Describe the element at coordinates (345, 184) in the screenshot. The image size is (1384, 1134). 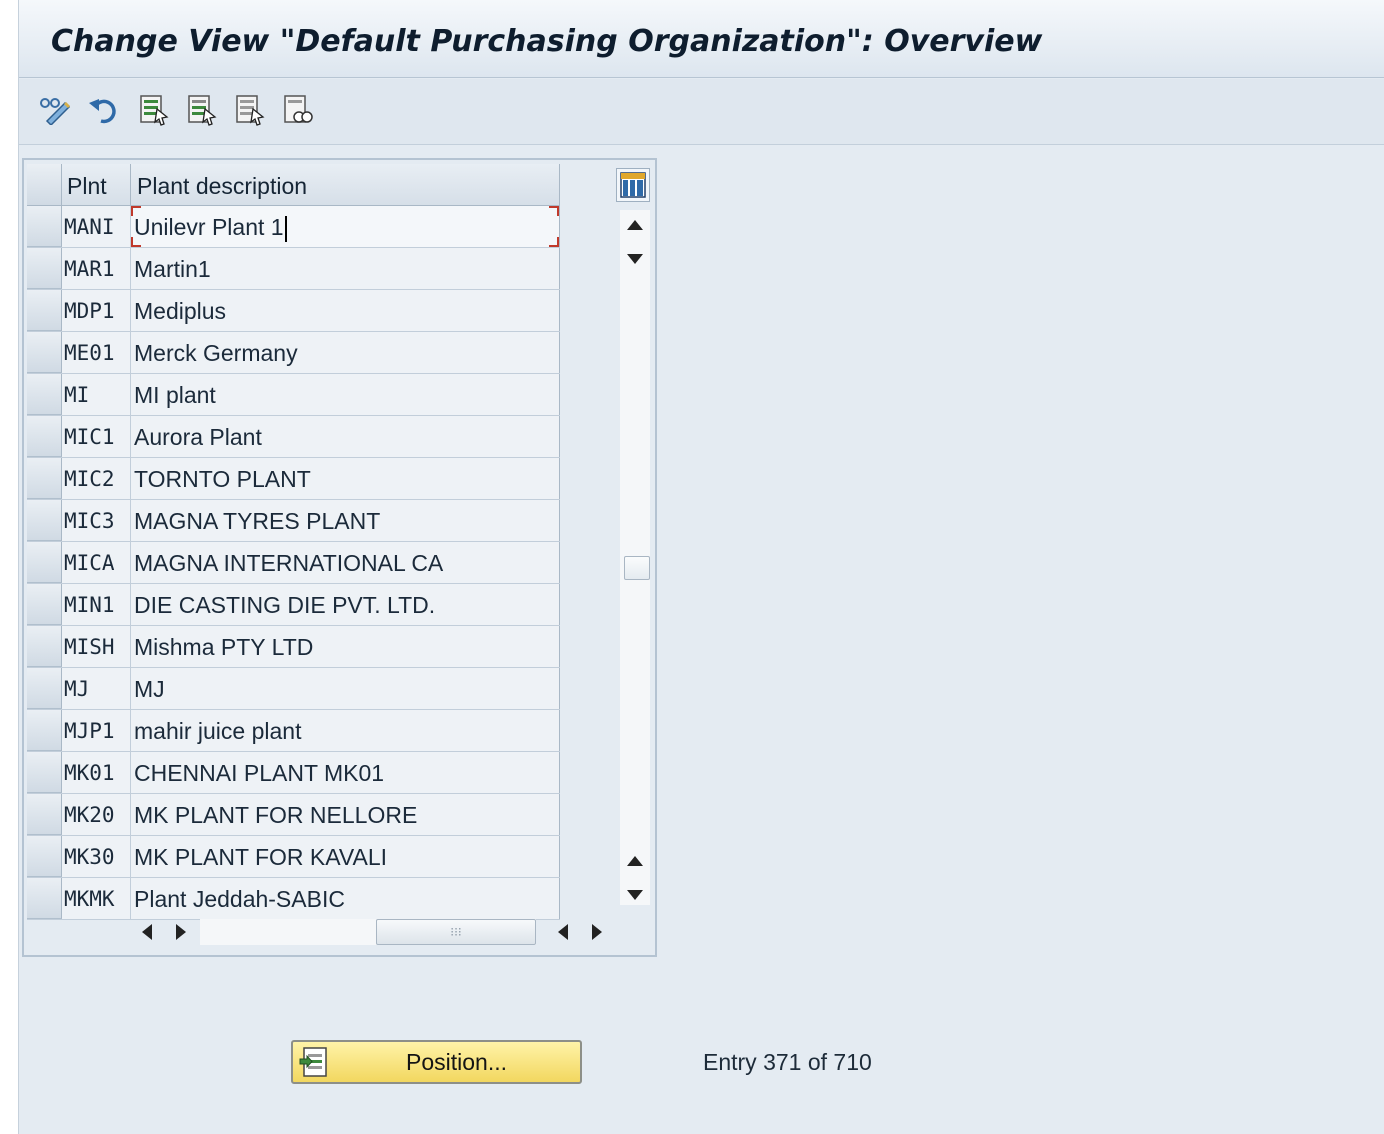
I see `column-header-description: Plant description` at that location.